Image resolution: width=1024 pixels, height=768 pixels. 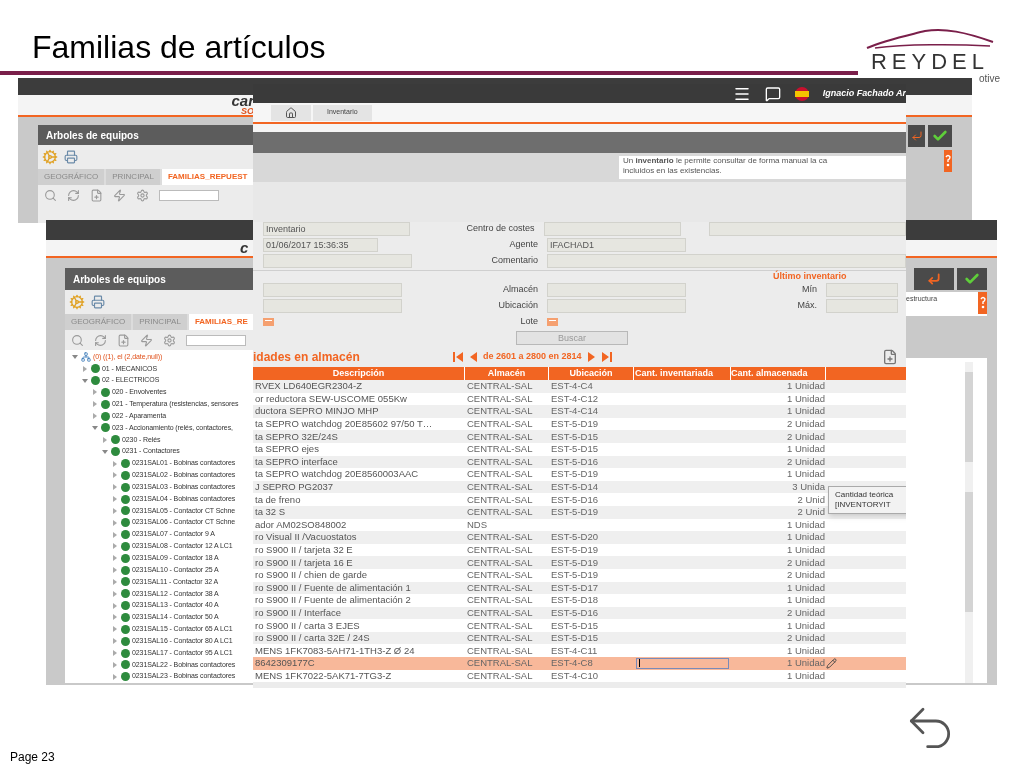 I want to click on table-cell: NDS, so click(x=477, y=524).